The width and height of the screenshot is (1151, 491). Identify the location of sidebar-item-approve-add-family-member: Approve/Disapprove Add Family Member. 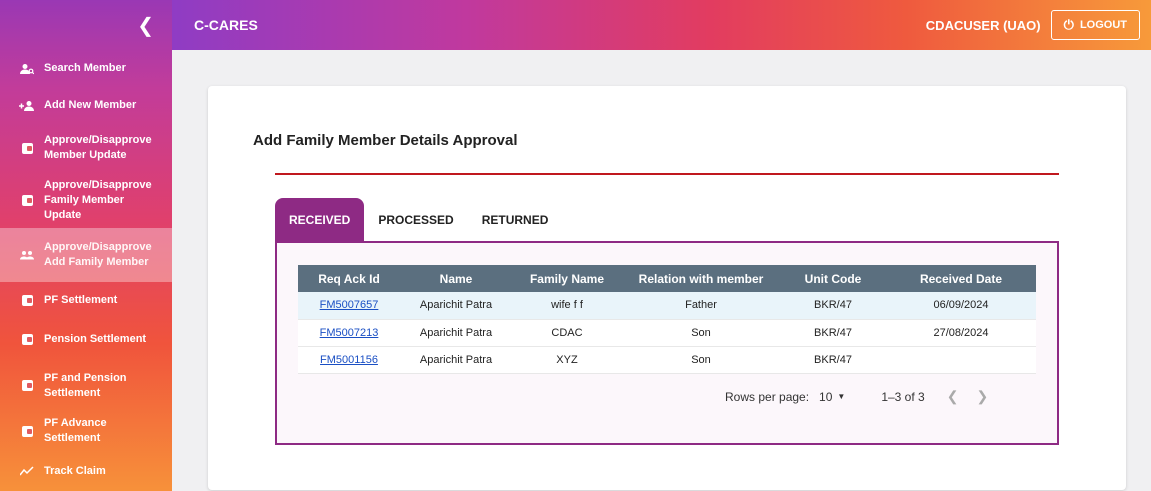
(86, 255).